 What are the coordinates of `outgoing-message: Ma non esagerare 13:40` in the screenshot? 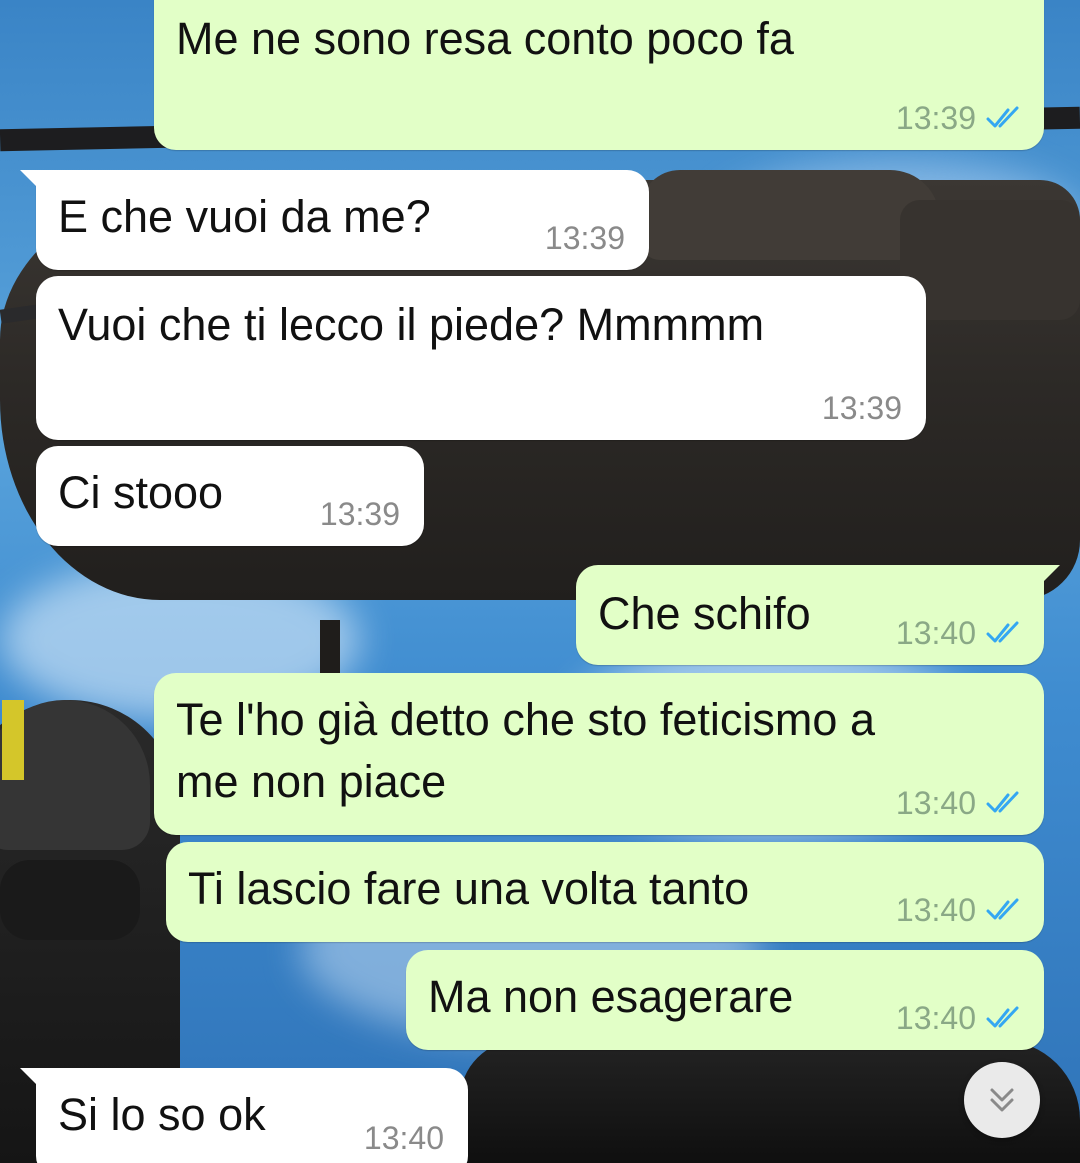 It's located at (725, 1000).